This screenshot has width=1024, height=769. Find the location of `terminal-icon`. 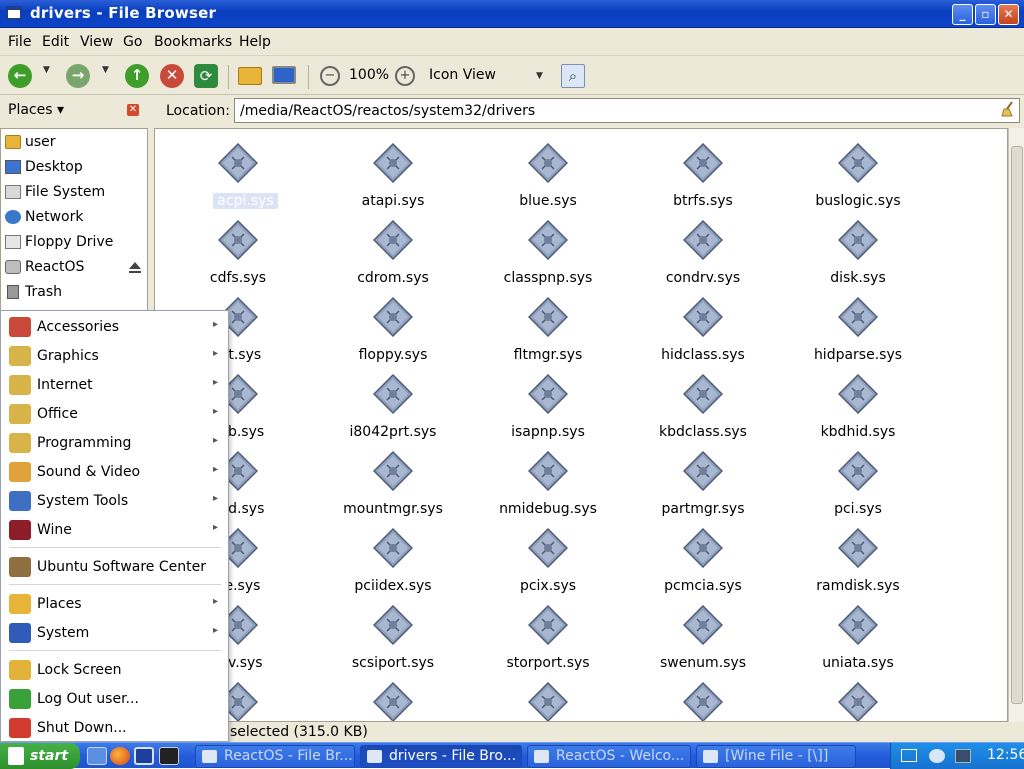

terminal-icon is located at coordinates (169, 756).